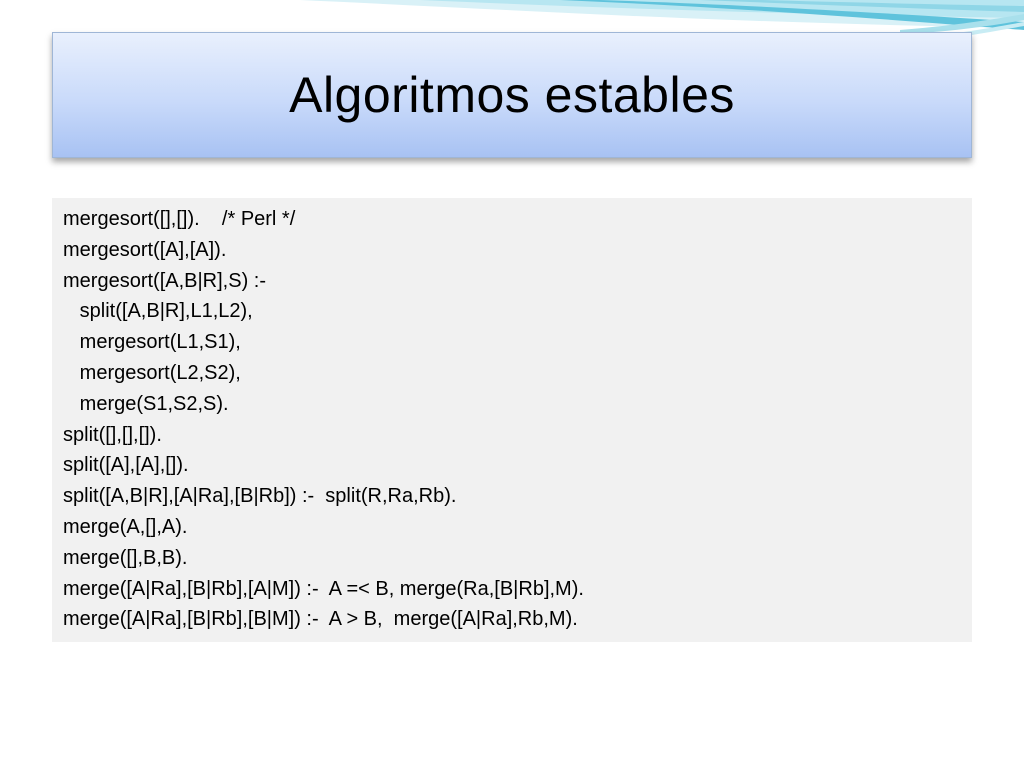  Describe the element at coordinates (152, 372) in the screenshot. I see `code-line: mergesort(L2,S2),` at that location.